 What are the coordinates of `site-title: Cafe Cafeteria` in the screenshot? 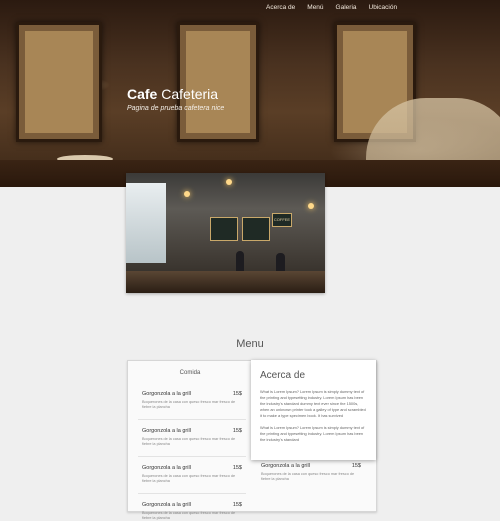 It's located at (173, 94).